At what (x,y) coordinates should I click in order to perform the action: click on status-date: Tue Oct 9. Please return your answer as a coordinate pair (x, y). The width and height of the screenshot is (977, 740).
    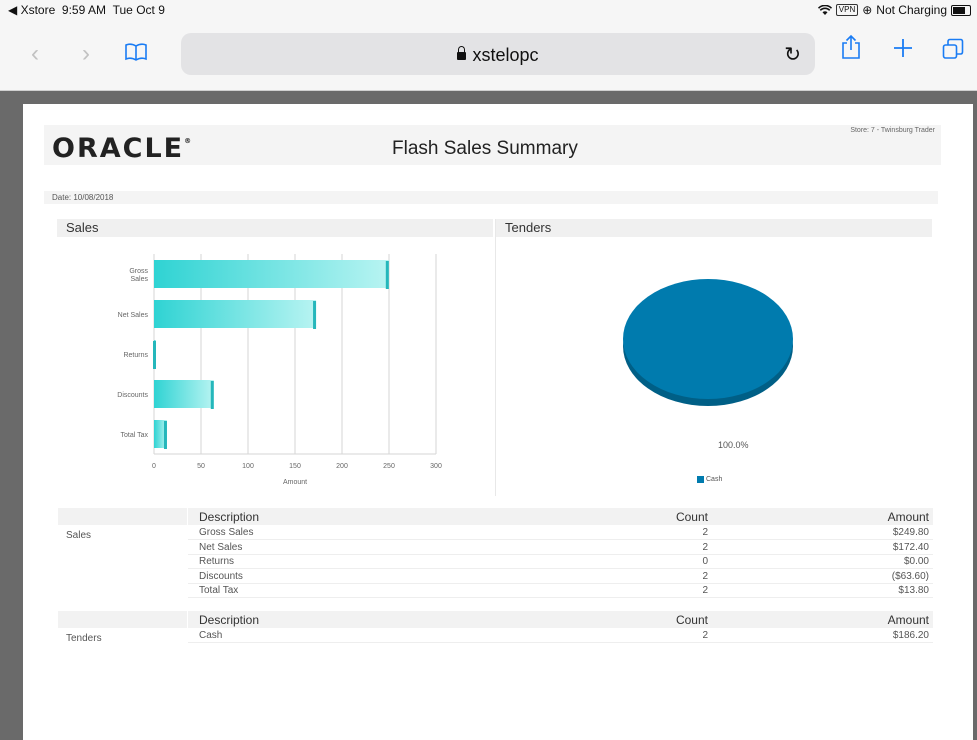
    Looking at the image, I should click on (138, 10).